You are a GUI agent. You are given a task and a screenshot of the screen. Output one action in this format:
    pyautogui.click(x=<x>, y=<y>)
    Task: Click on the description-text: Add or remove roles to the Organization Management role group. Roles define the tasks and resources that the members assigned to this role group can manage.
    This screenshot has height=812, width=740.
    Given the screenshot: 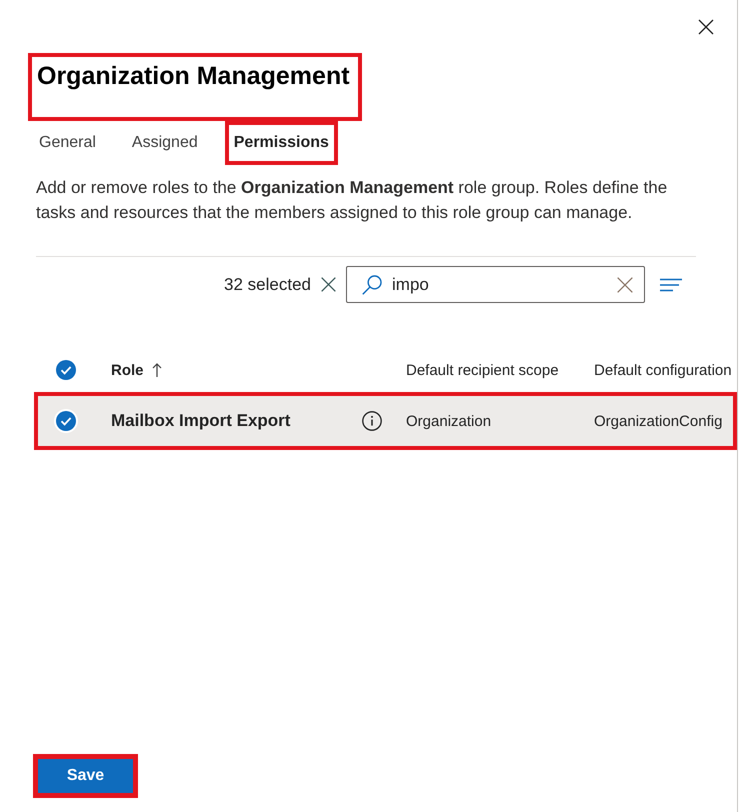 What is the action you would take?
    pyautogui.click(x=352, y=200)
    